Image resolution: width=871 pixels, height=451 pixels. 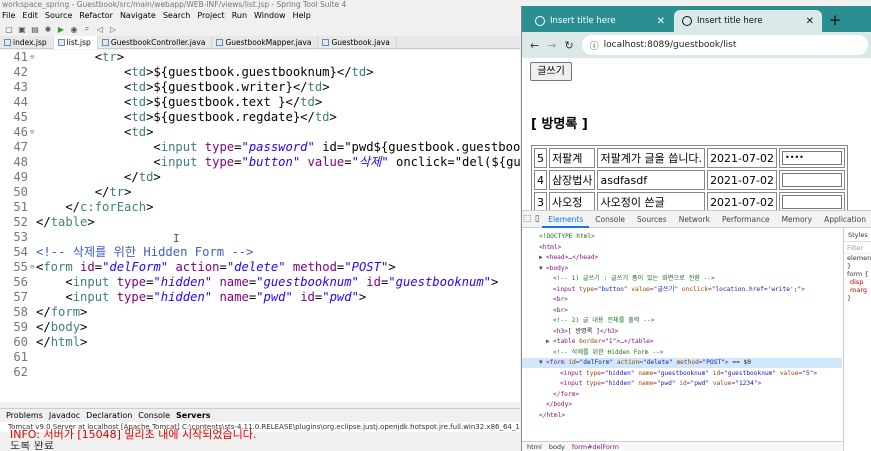 What do you see at coordinates (58, 15) in the screenshot?
I see `menu-item-source: Source` at bounding box center [58, 15].